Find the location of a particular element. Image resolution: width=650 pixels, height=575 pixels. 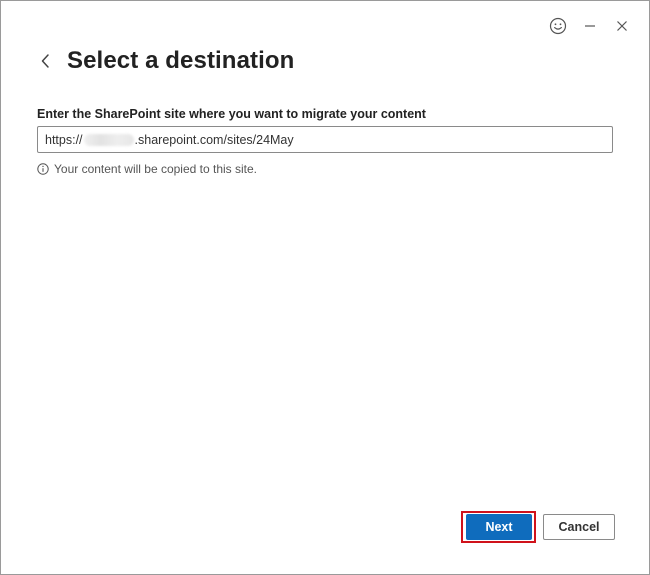

feedback-smiley-icon is located at coordinates (558, 26).